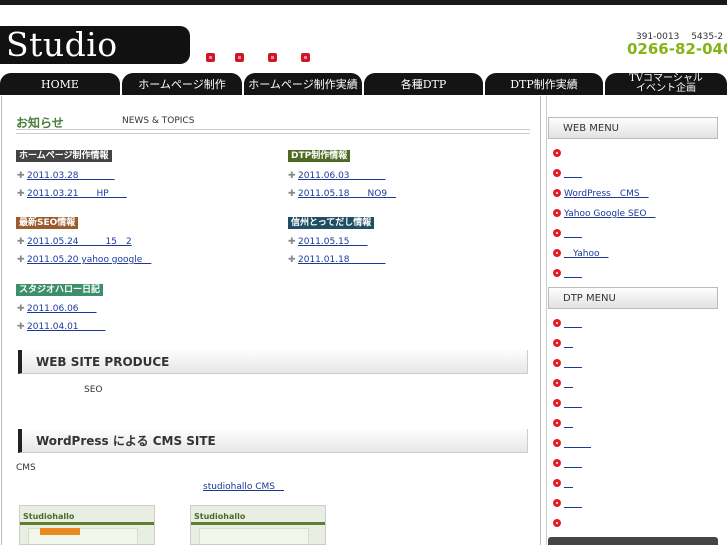  I want to click on news-item: ✚ 2011.05.20 yahoo google, so click(84, 260).